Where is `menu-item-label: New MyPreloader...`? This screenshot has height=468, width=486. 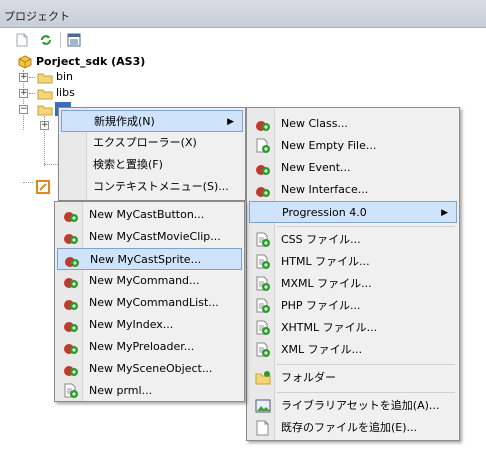
menu-item-label: New MyPreloader... is located at coordinates (142, 346).